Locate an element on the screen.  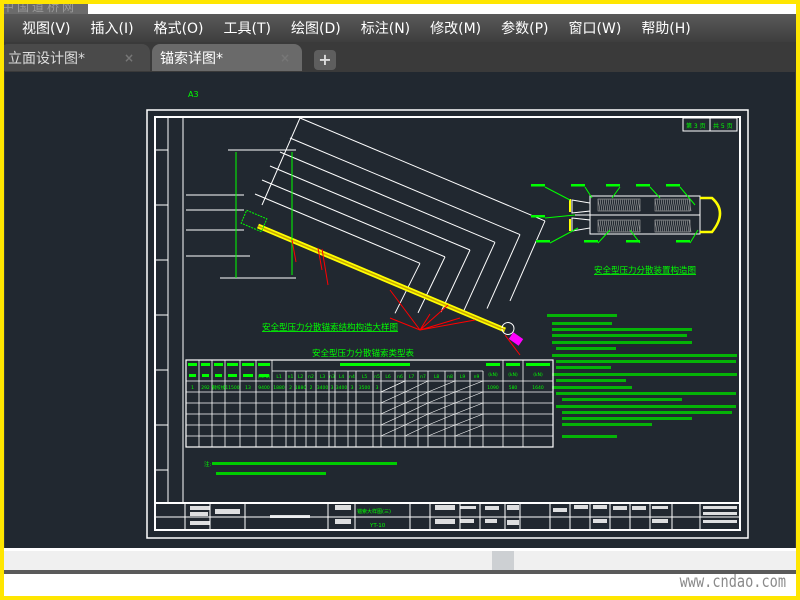
drawing-name: 锚索大样图(三) is located at coordinates (374, 511).